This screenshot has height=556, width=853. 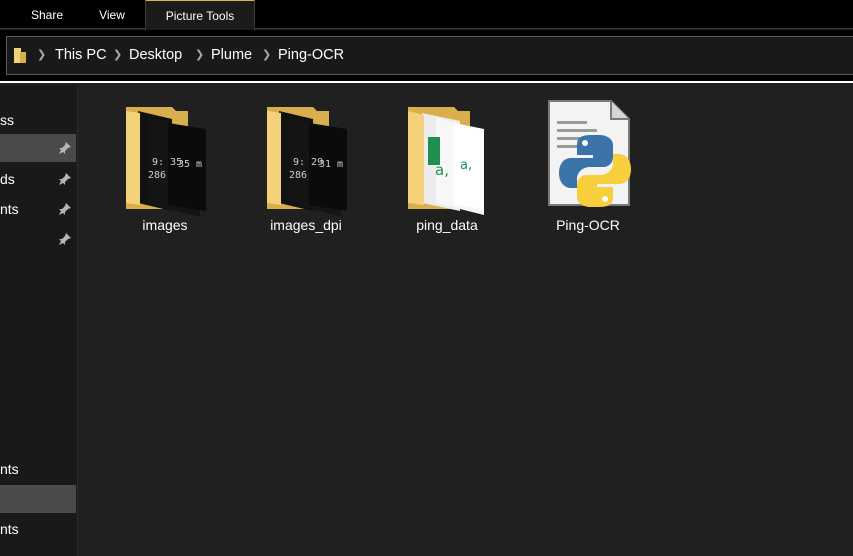 What do you see at coordinates (81, 55) in the screenshot?
I see `breadcrumb-this-pc: This PC` at bounding box center [81, 55].